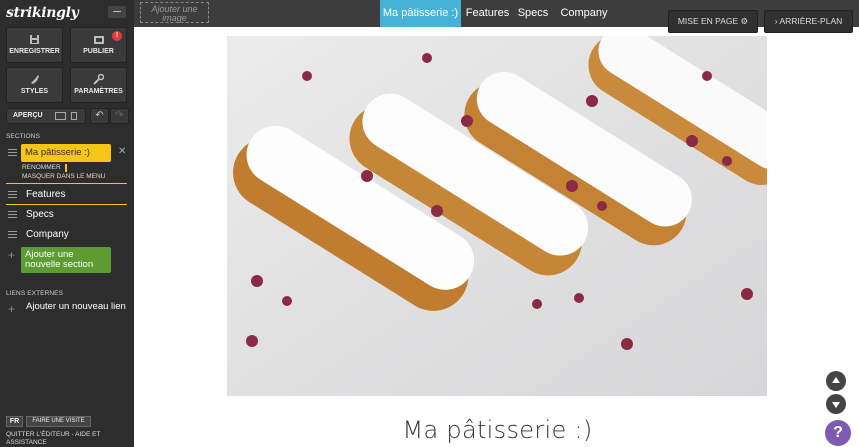 Image resolution: width=859 pixels, height=447 pixels. I want to click on publish-label: PUBLIER, so click(98, 51).